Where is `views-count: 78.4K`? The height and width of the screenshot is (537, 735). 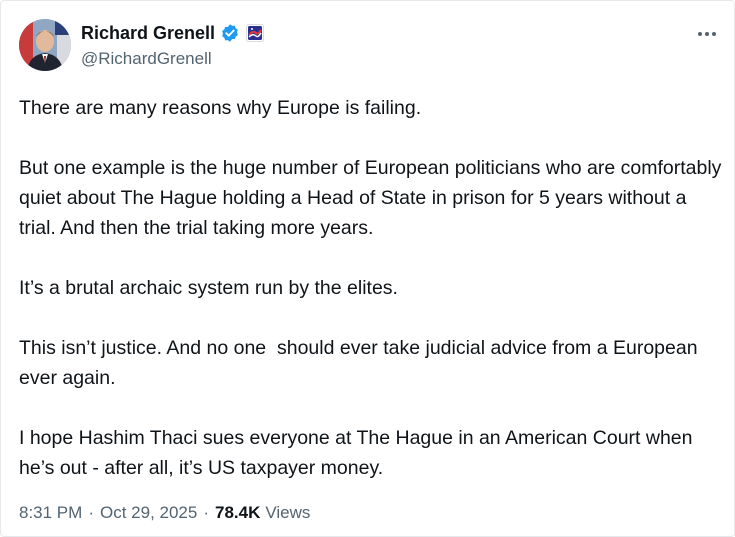
views-count: 78.4K is located at coordinates (238, 512).